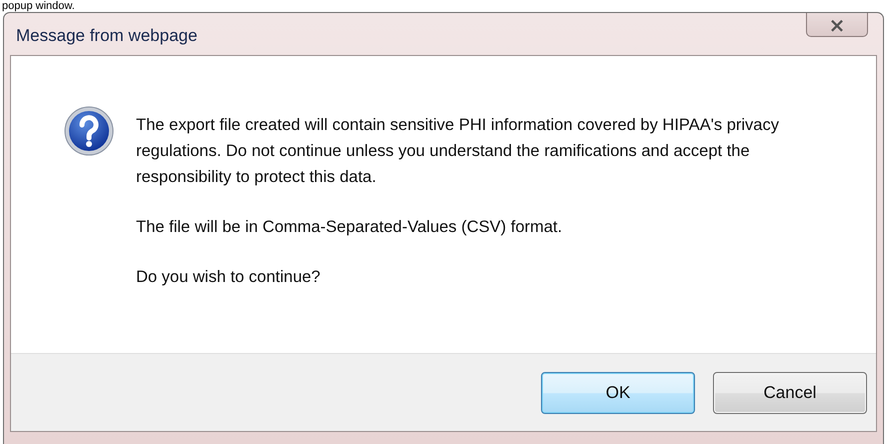 Image resolution: width=891 pixels, height=444 pixels. Describe the element at coordinates (38, 6) in the screenshot. I see `caption-text: popup window.` at that location.